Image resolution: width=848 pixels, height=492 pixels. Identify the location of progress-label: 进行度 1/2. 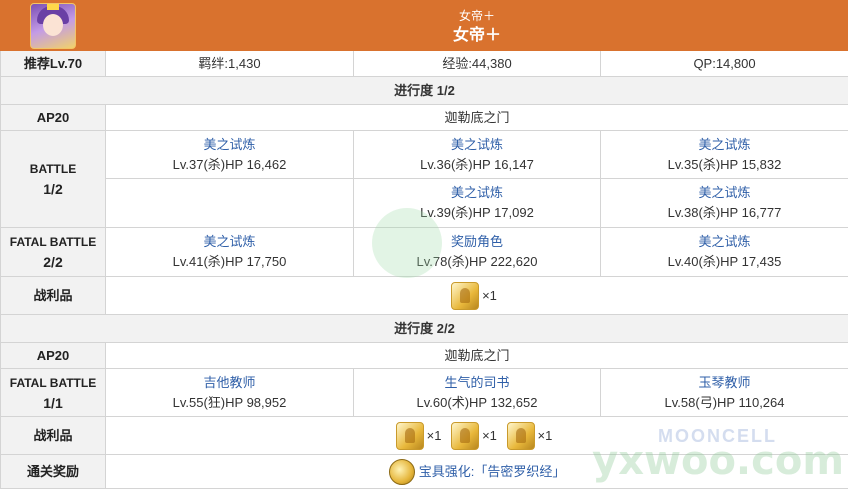
(424, 90).